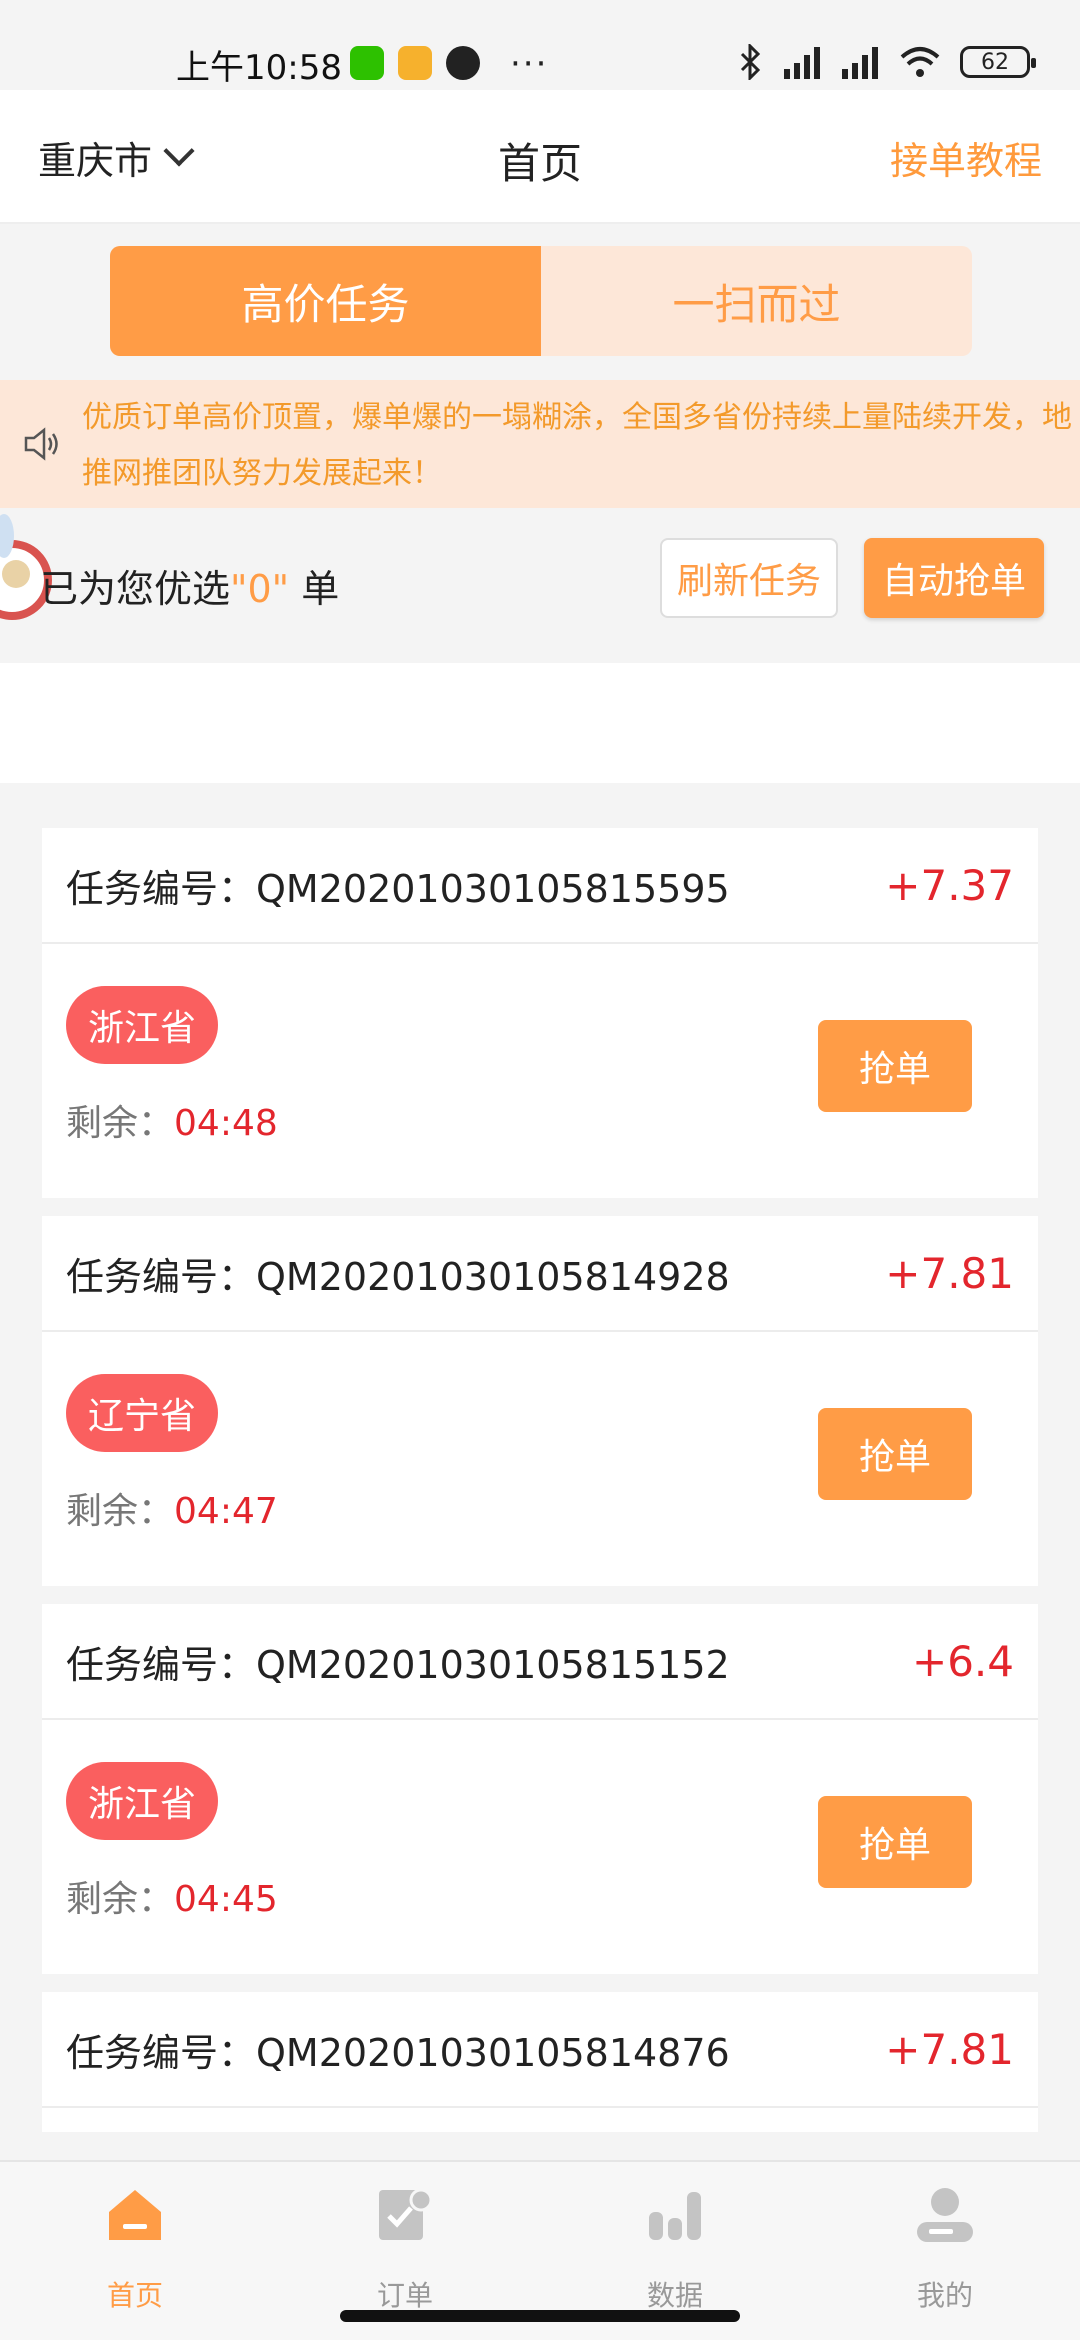 The width and height of the screenshot is (1080, 2340). I want to click on bluetooth-icon, so click(750, 62).